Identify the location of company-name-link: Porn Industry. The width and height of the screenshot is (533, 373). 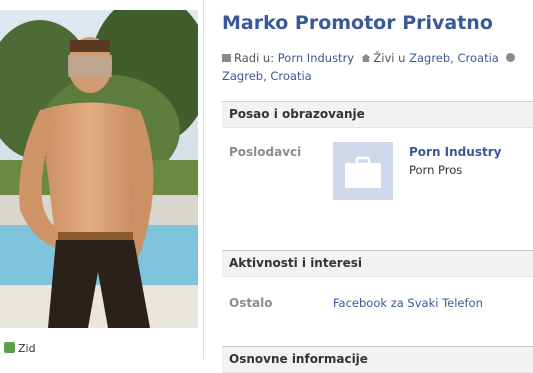
(455, 152).